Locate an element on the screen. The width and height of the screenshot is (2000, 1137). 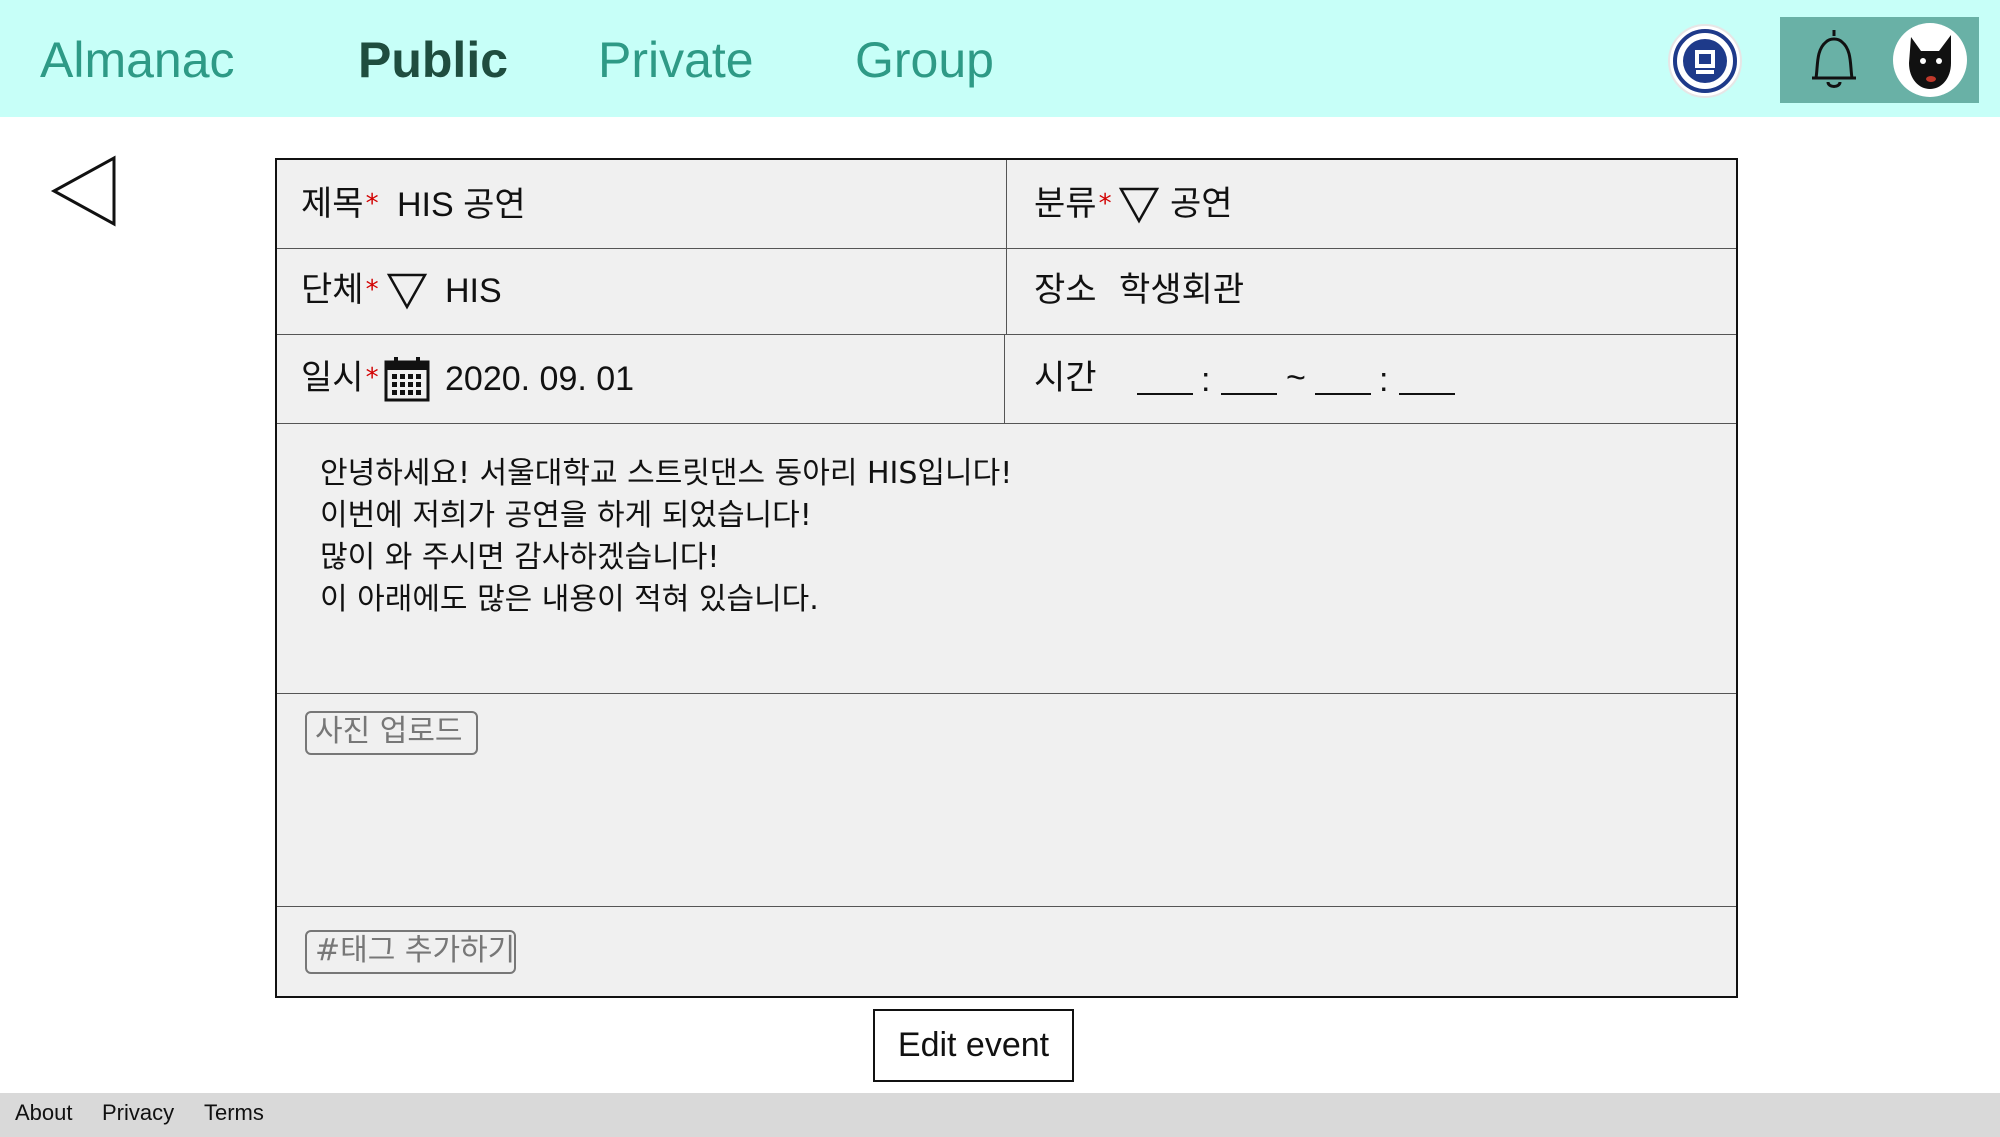
group-select: HIS is located at coordinates (473, 291).